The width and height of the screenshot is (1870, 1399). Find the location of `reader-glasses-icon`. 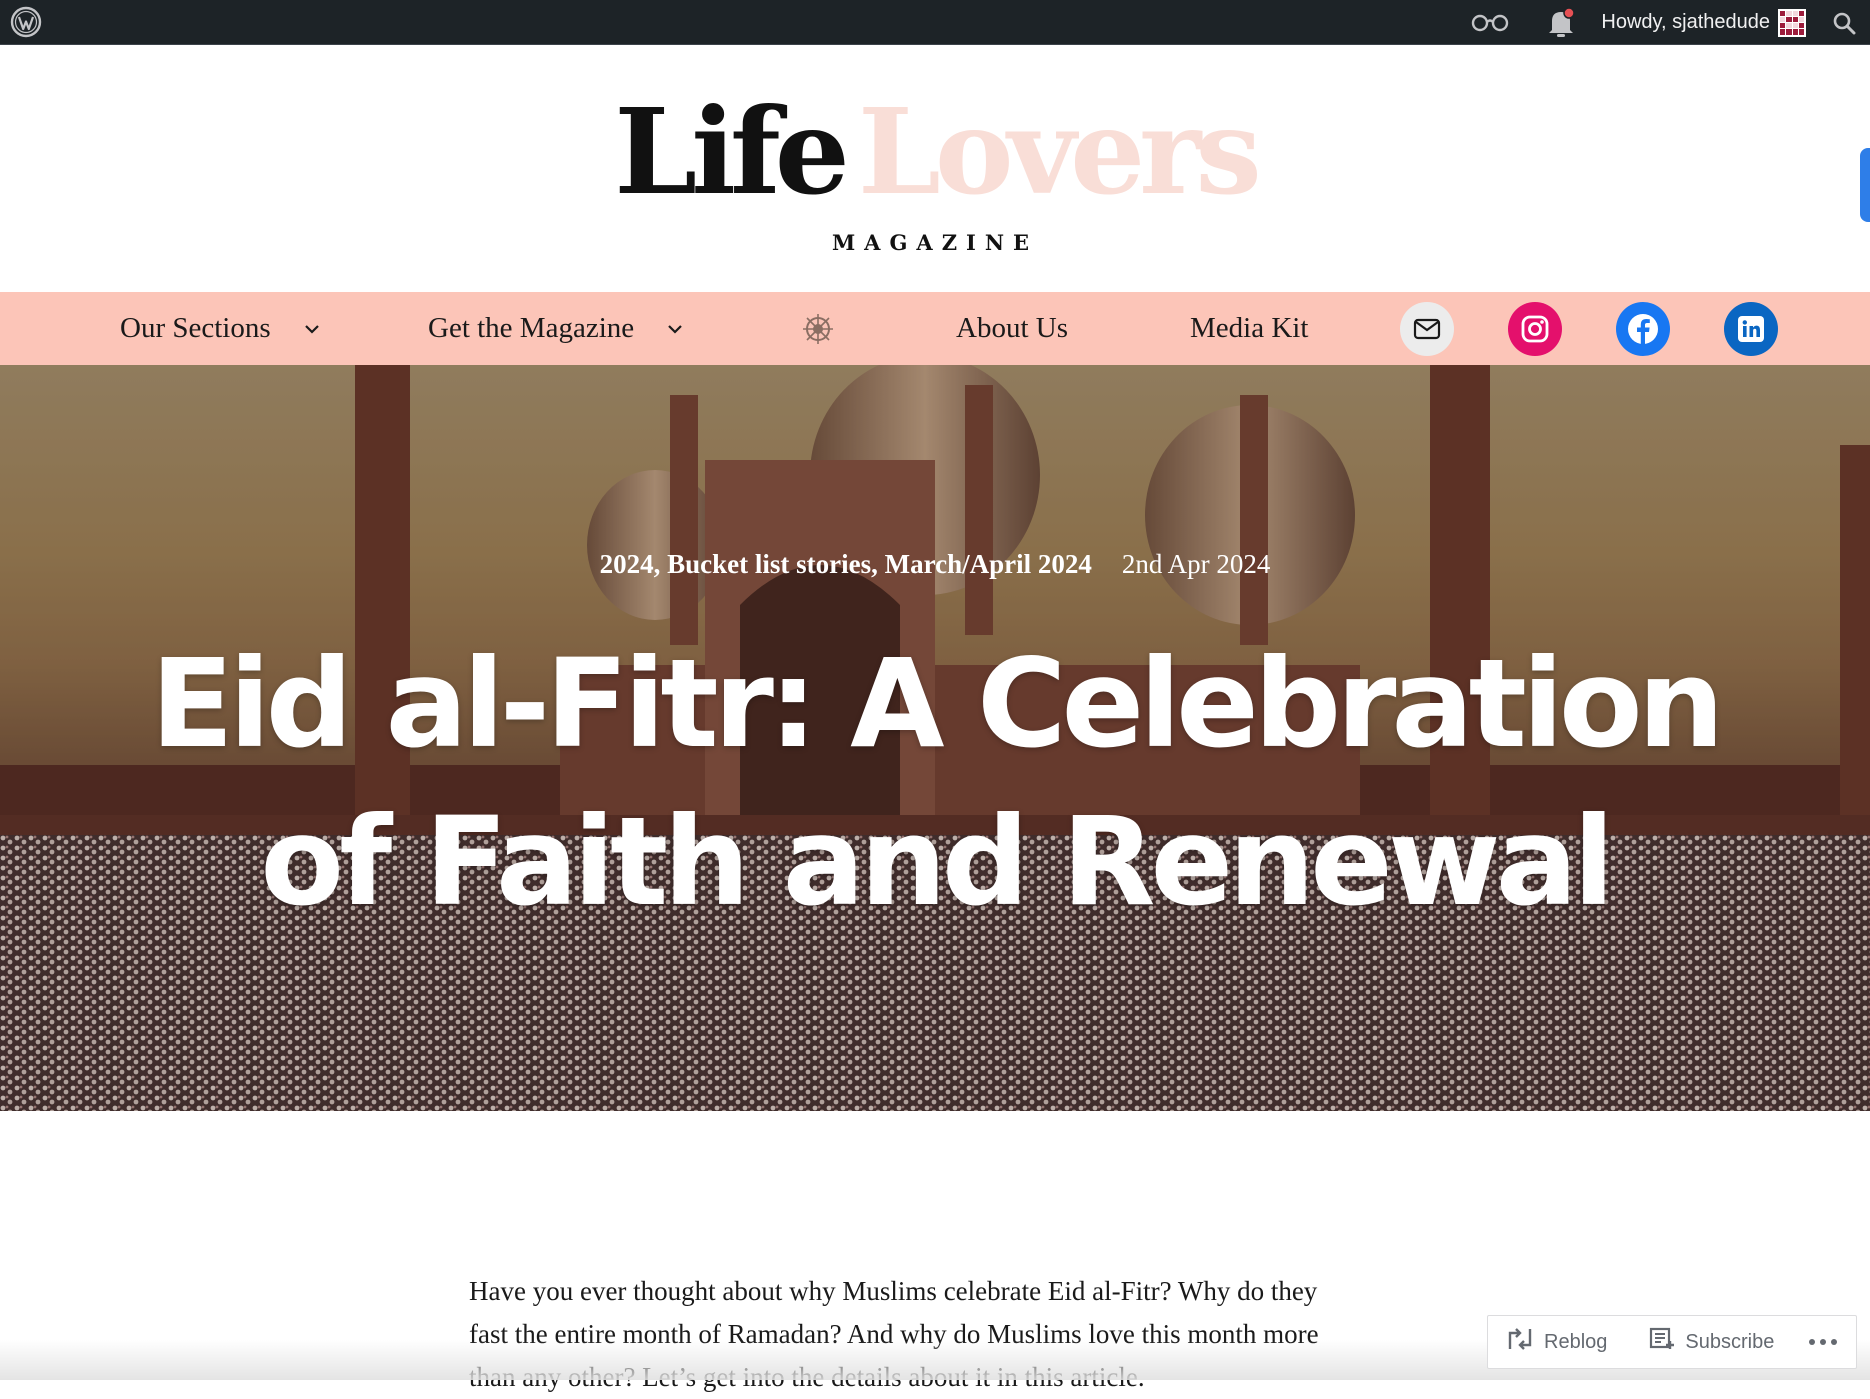

reader-glasses-icon is located at coordinates (1490, 23).